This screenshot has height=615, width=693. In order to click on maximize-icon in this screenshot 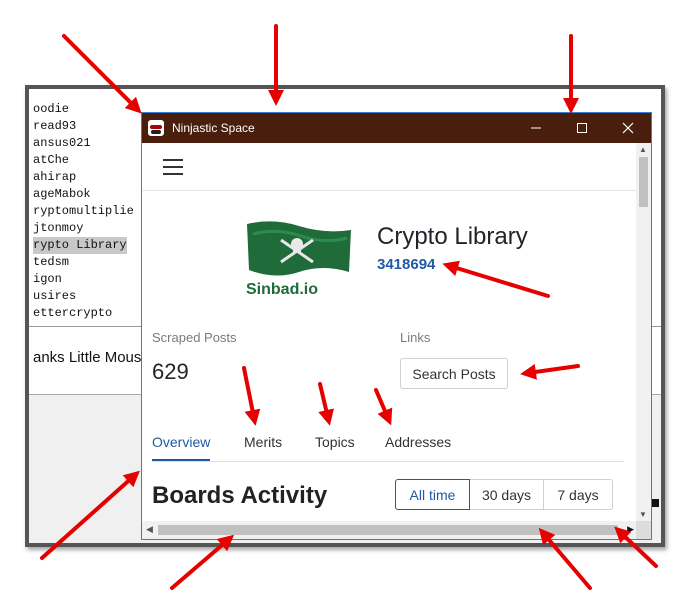, I will do `click(582, 128)`.